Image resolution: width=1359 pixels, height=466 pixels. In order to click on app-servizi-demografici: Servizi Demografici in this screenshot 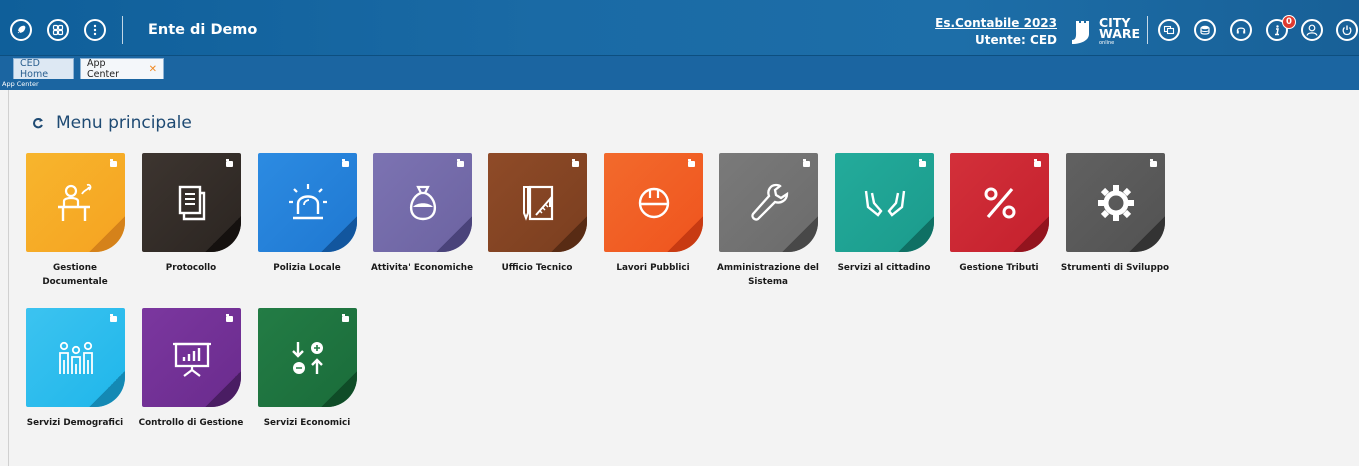, I will do `click(83, 369)`.